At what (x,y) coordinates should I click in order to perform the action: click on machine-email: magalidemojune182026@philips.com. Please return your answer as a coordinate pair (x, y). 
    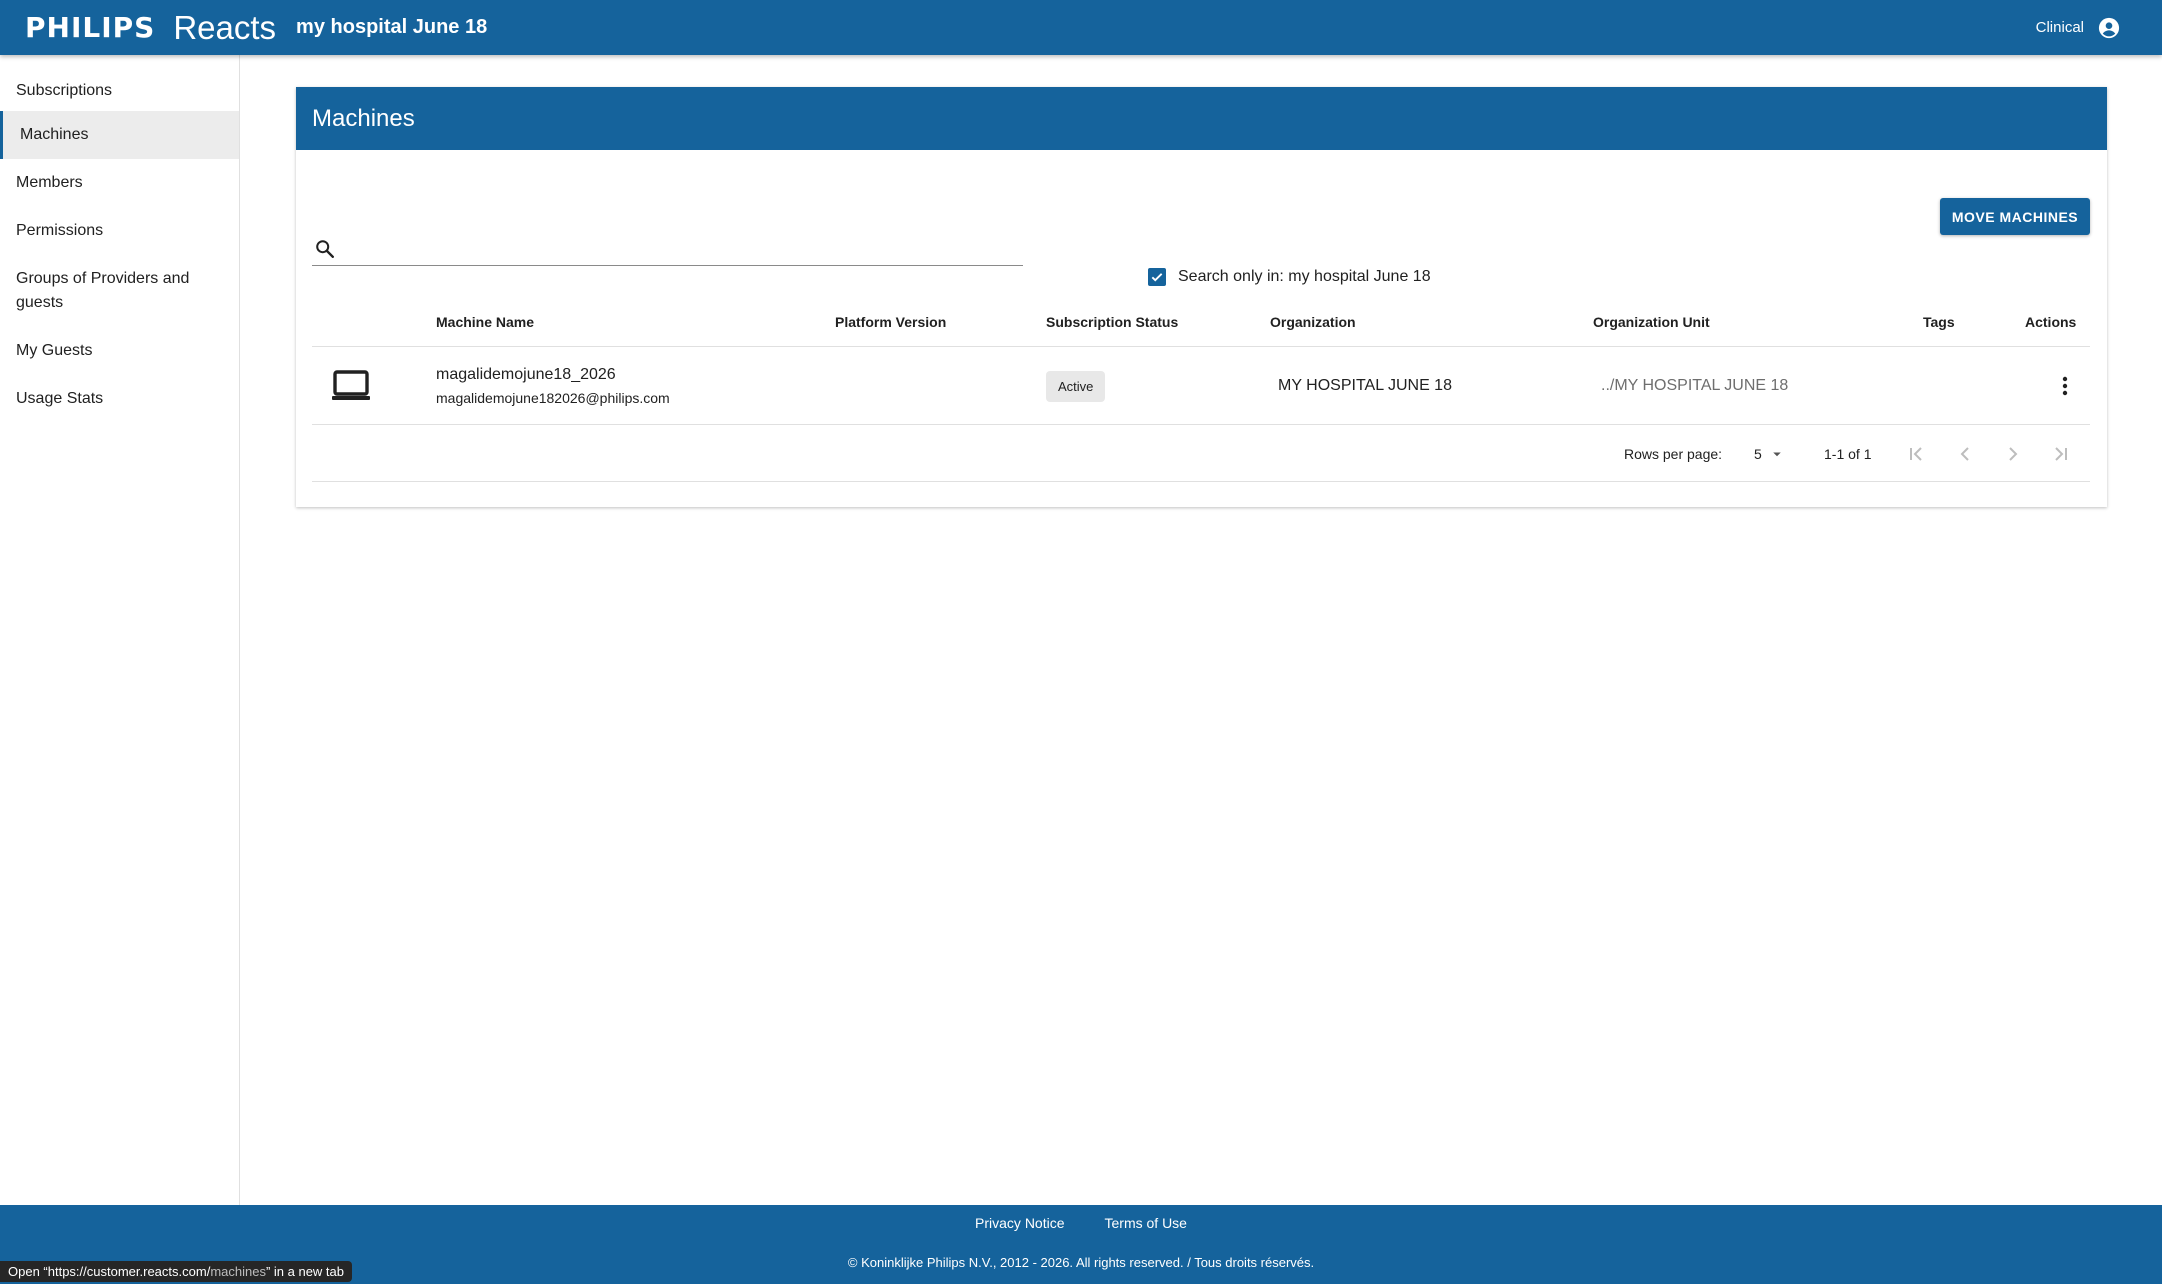
    Looking at the image, I should click on (553, 398).